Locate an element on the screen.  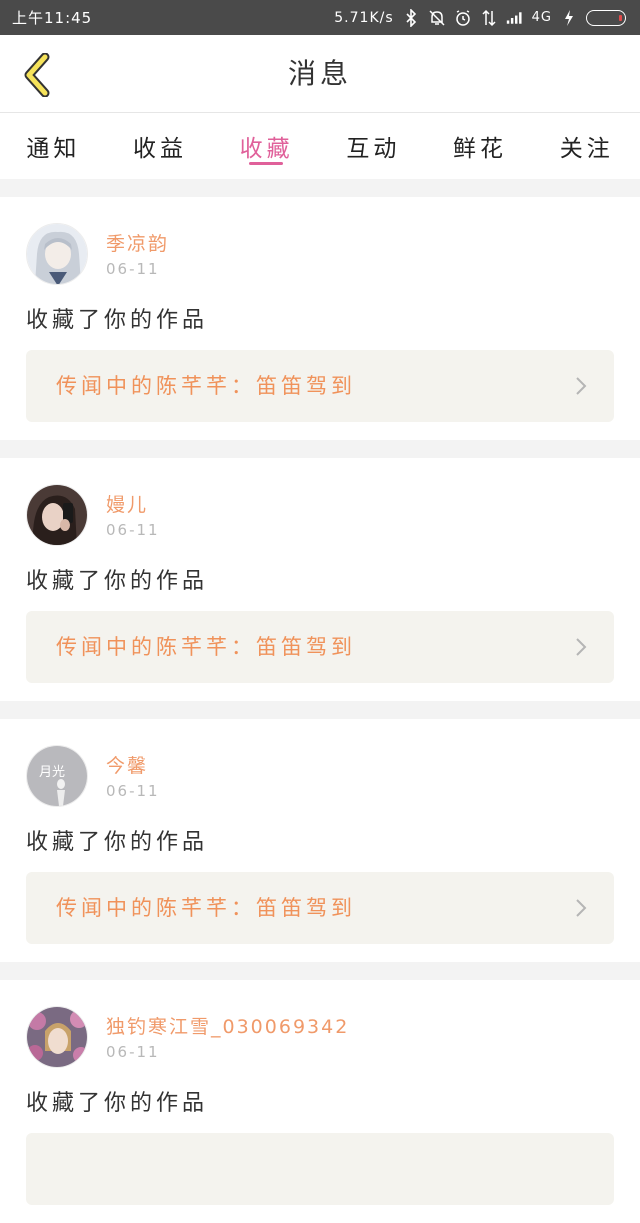
battery-icon is located at coordinates (606, 17).